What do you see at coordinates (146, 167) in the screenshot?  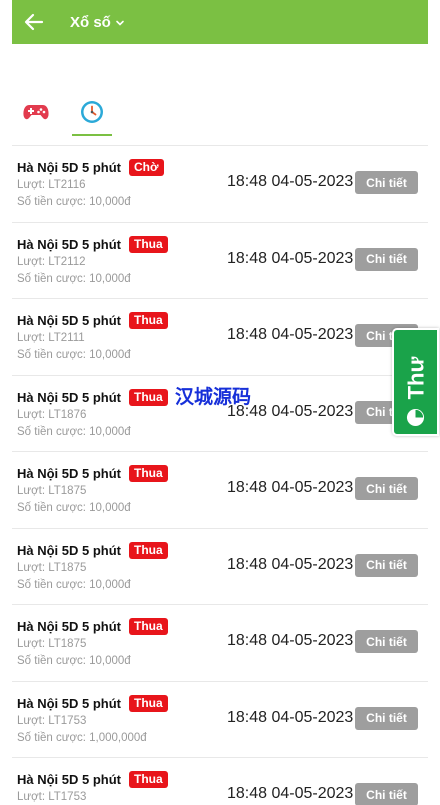 I see `status-badge: Chờ` at bounding box center [146, 167].